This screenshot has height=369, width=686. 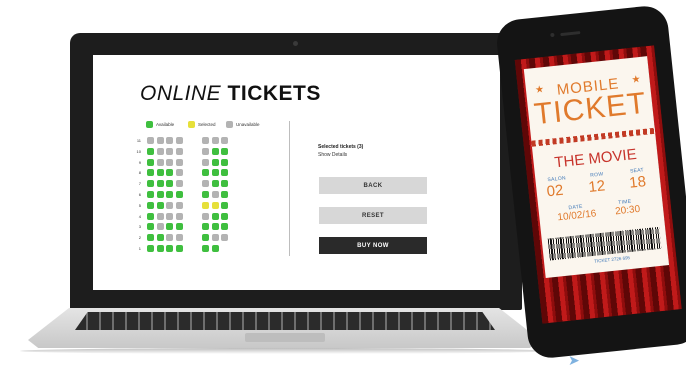 What do you see at coordinates (139, 173) in the screenshot?
I see `row-number: 8` at bounding box center [139, 173].